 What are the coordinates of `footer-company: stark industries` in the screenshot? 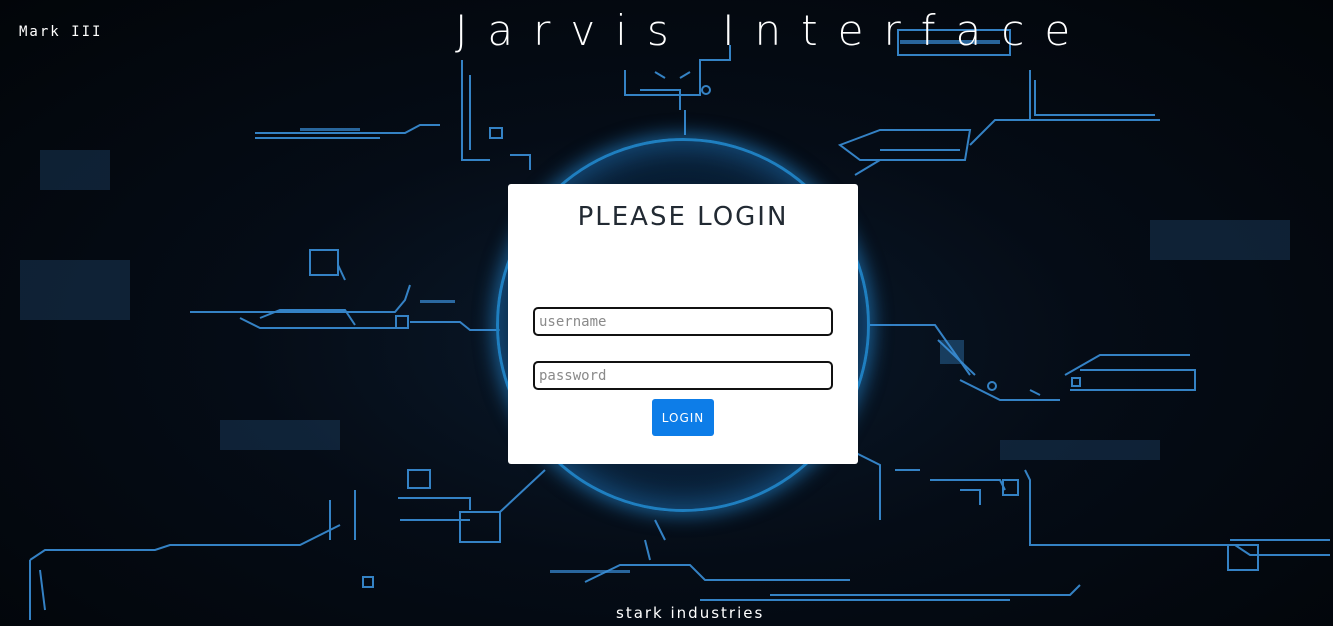 It's located at (690, 613).